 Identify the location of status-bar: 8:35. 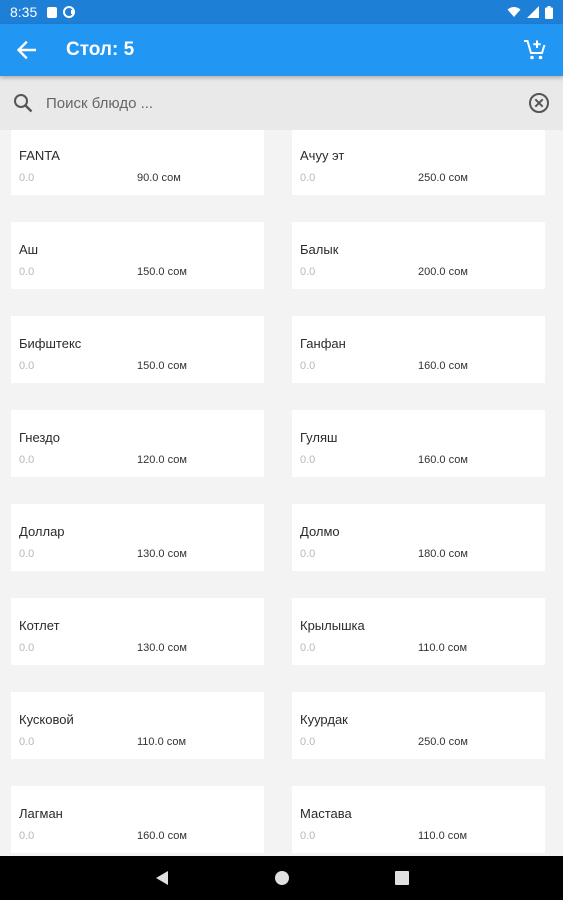
(281, 12).